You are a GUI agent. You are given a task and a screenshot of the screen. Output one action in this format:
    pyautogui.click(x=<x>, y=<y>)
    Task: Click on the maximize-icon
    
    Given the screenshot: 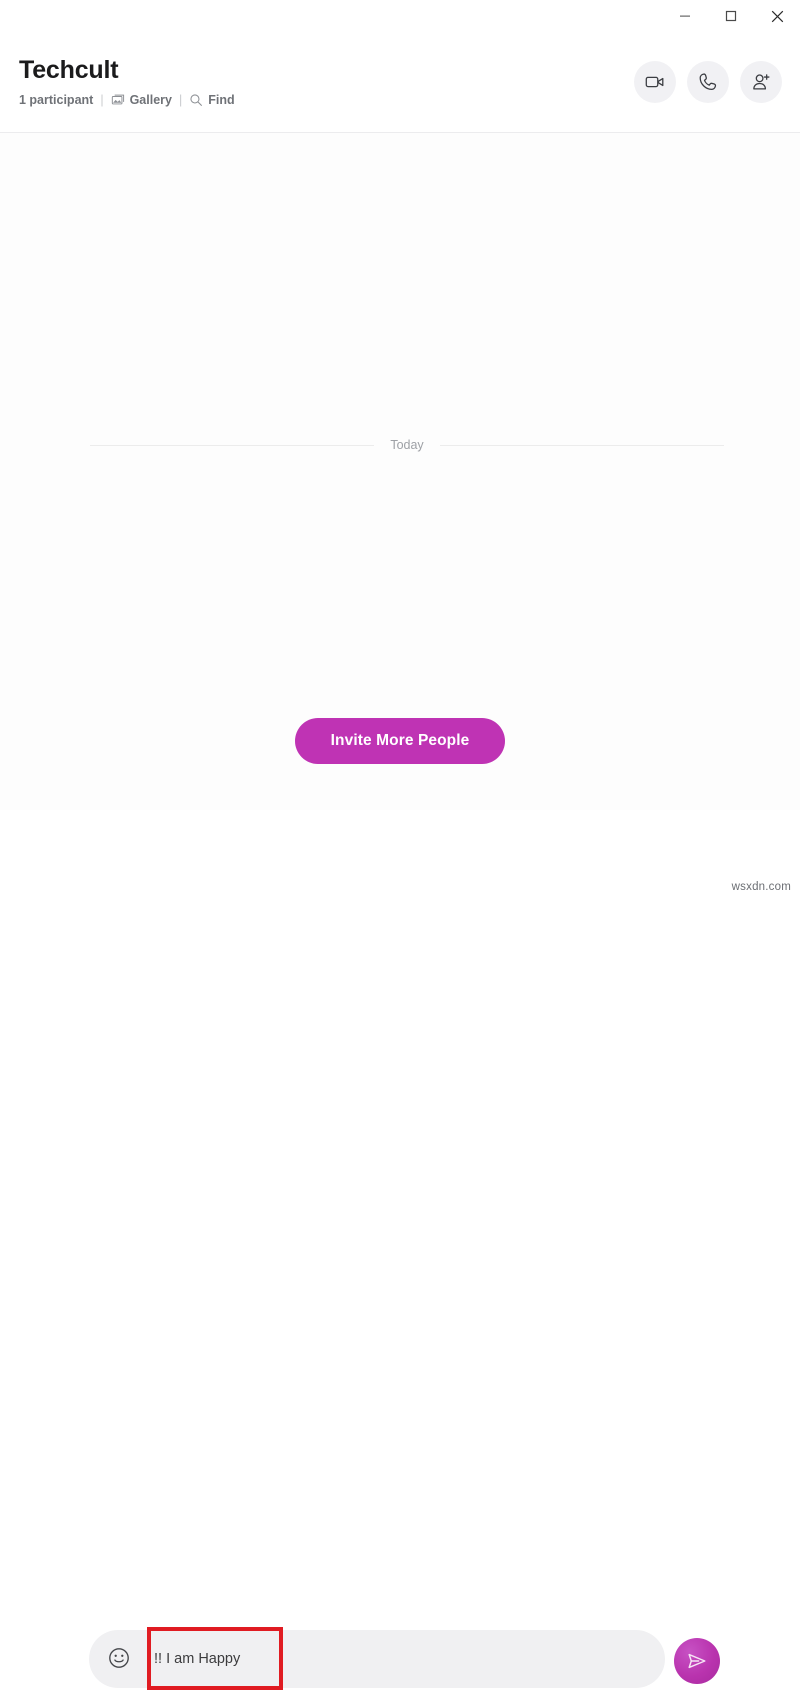 What is the action you would take?
    pyautogui.click(x=731, y=16)
    